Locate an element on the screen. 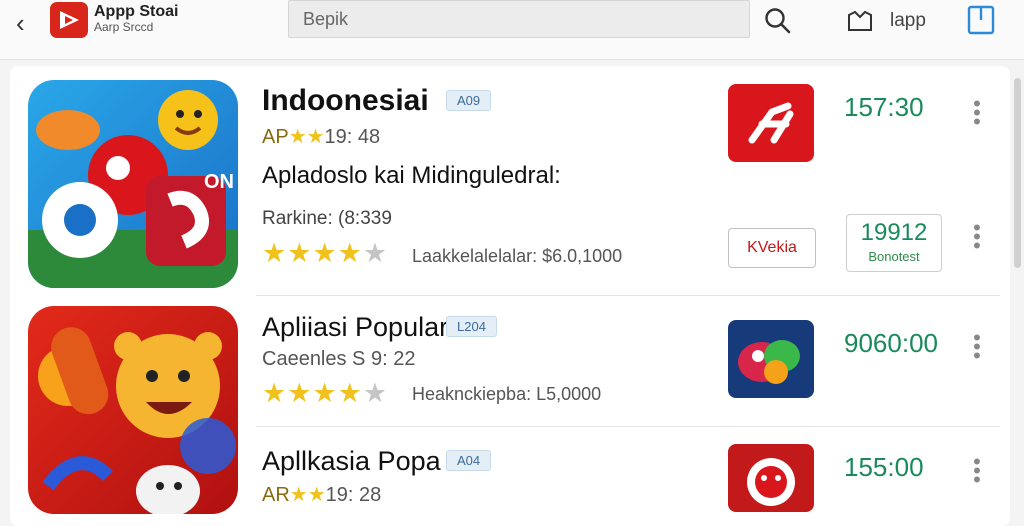  app-meta: Caeenles S 9: 22 is located at coordinates (339, 359).